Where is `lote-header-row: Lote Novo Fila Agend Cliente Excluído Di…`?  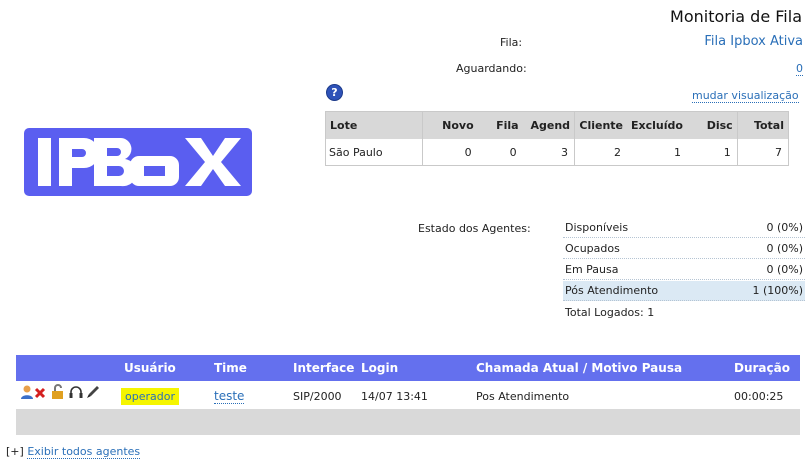 lote-header-row: Lote Novo Fila Agend Cliente Excluído Di… is located at coordinates (557, 125).